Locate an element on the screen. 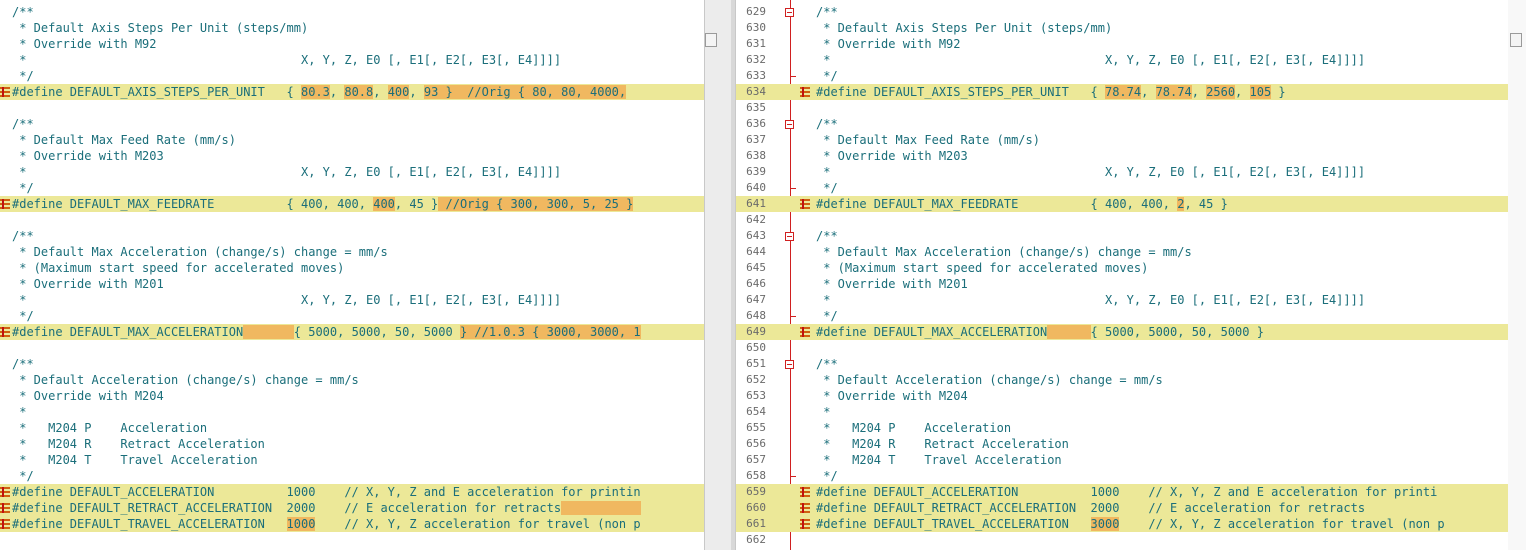 The height and width of the screenshot is (550, 1526). line-number: 638 is located at coordinates (756, 155).